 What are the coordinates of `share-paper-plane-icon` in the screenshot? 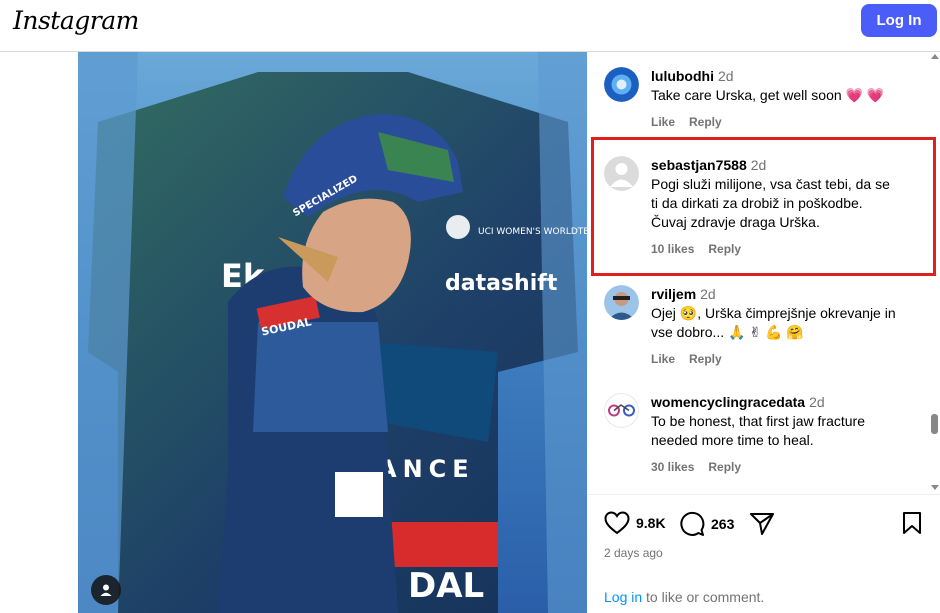 It's located at (762, 524).